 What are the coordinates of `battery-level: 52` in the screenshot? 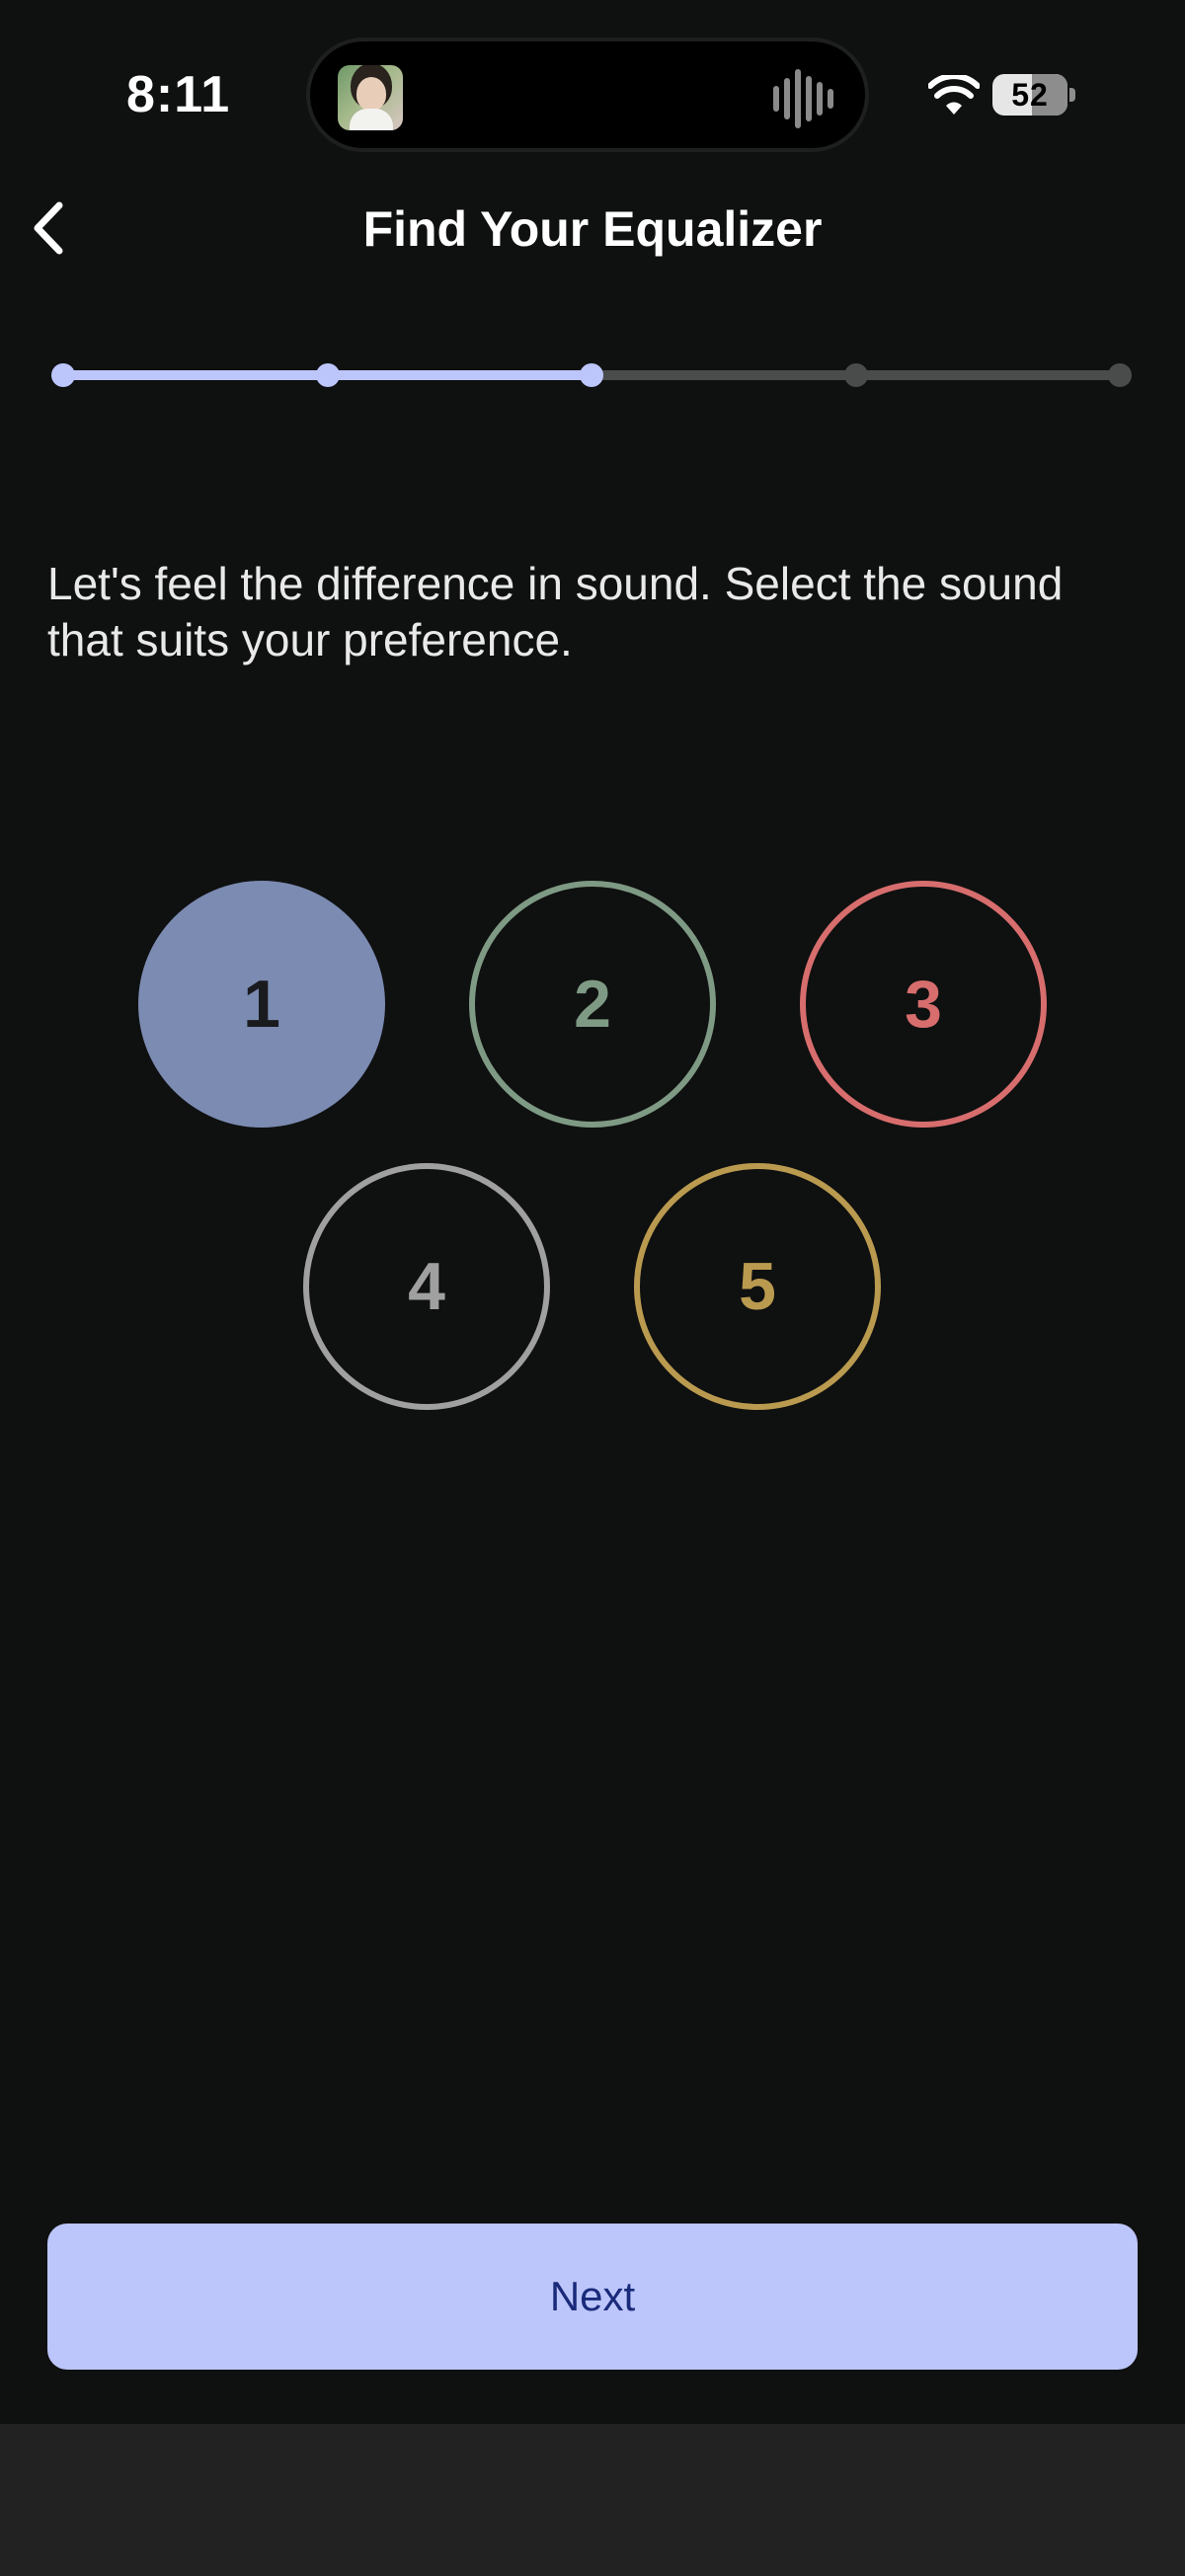 It's located at (1030, 95).